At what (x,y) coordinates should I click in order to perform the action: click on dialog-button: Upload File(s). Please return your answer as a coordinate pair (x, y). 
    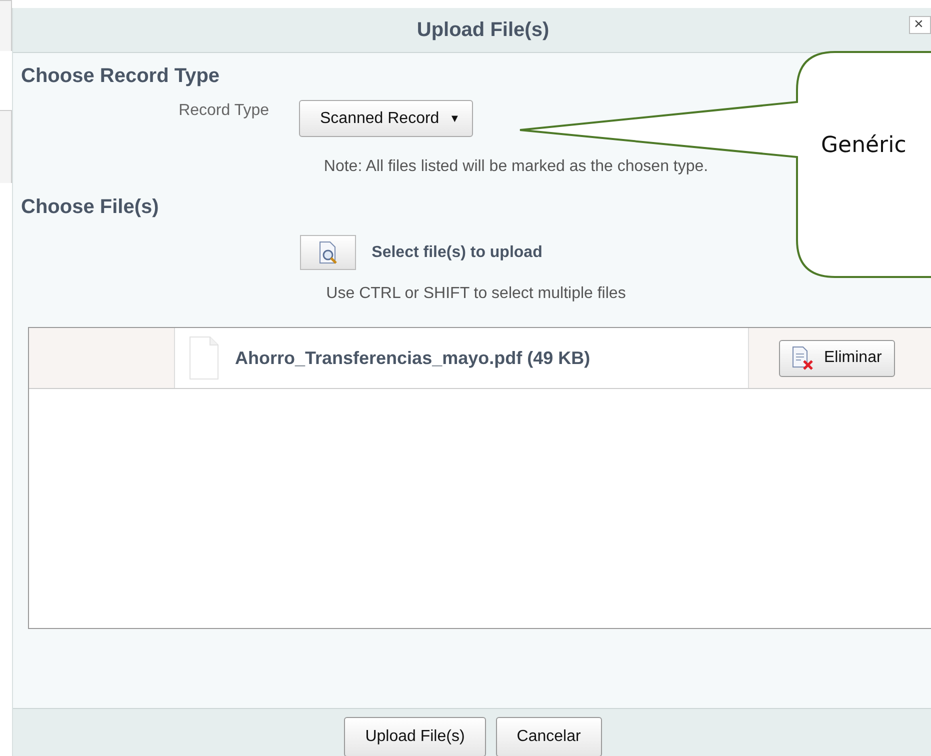
    Looking at the image, I should click on (415, 736).